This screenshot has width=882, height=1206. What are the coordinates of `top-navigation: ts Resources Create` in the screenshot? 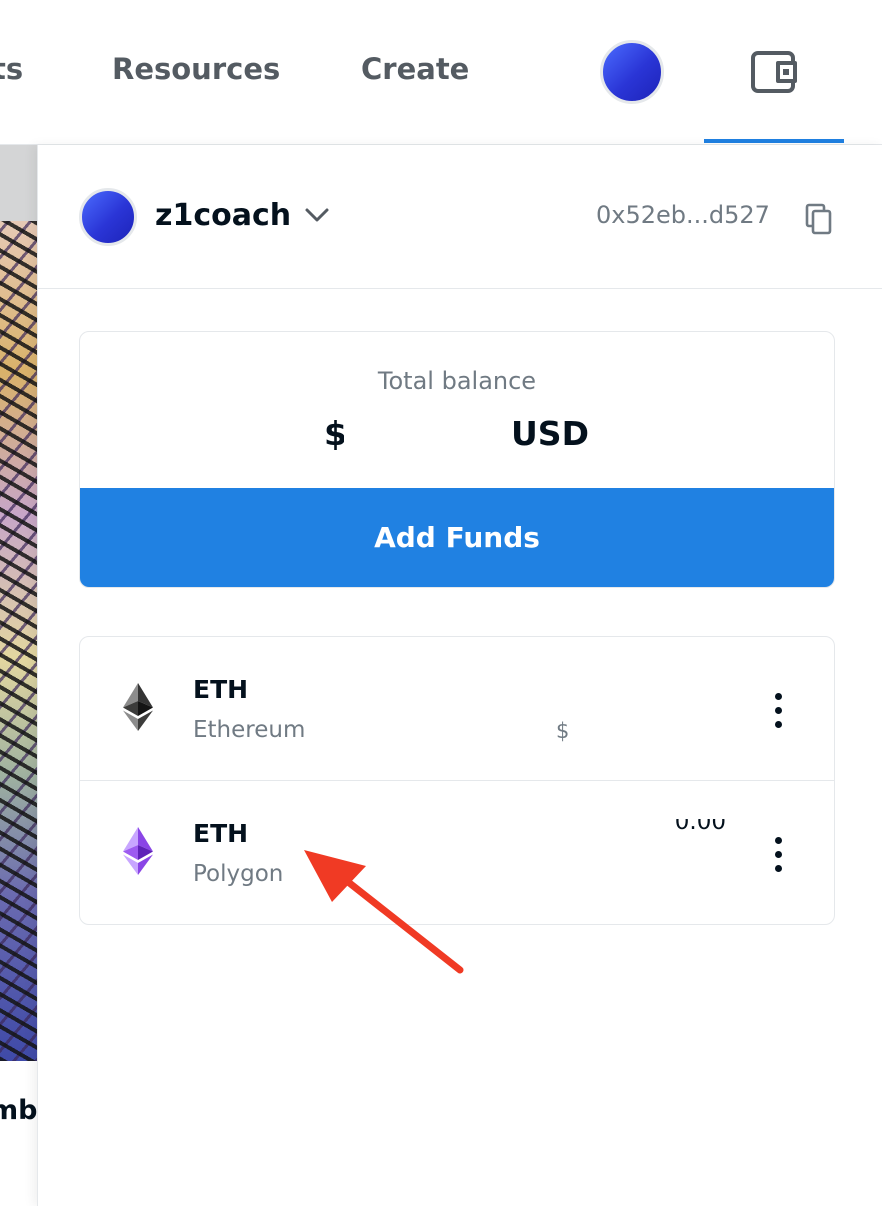 It's located at (441, 72).